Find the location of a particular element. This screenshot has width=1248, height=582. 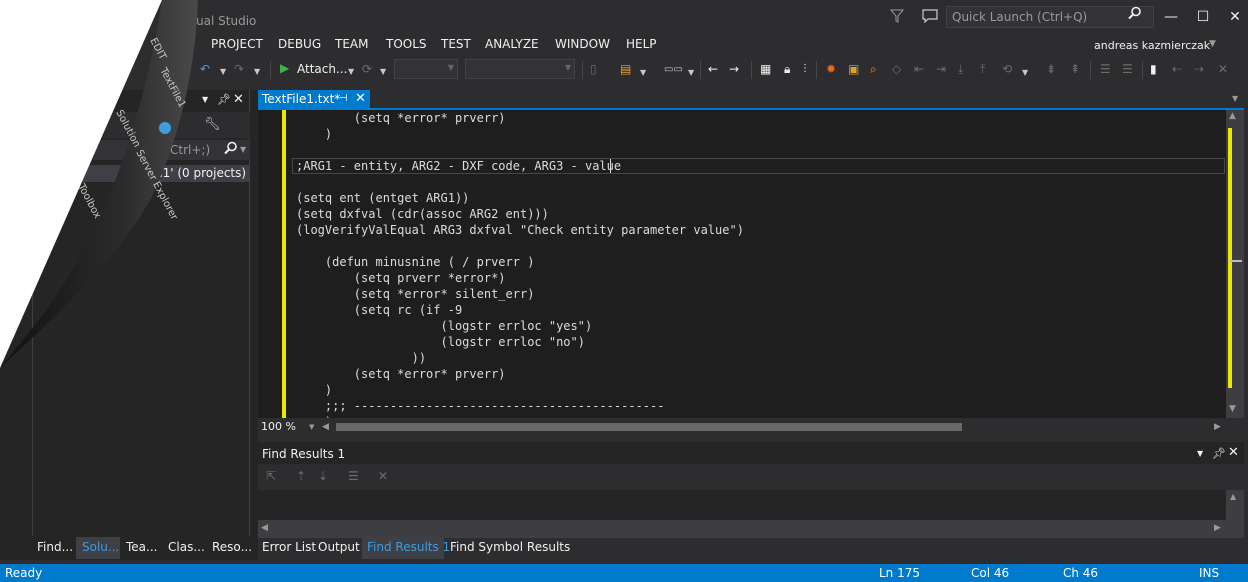

quick-launch-box is located at coordinates (1050, 17).